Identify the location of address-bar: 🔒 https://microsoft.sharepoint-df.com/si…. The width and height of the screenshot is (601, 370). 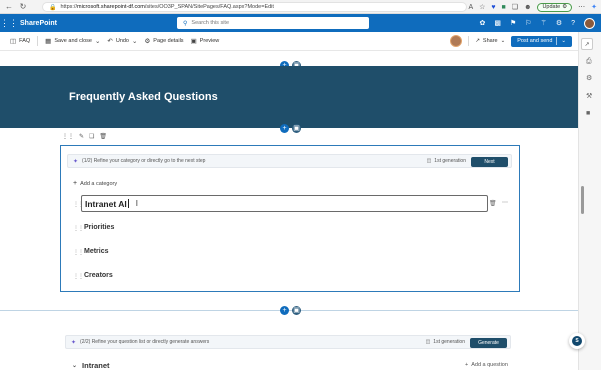
(254, 7).